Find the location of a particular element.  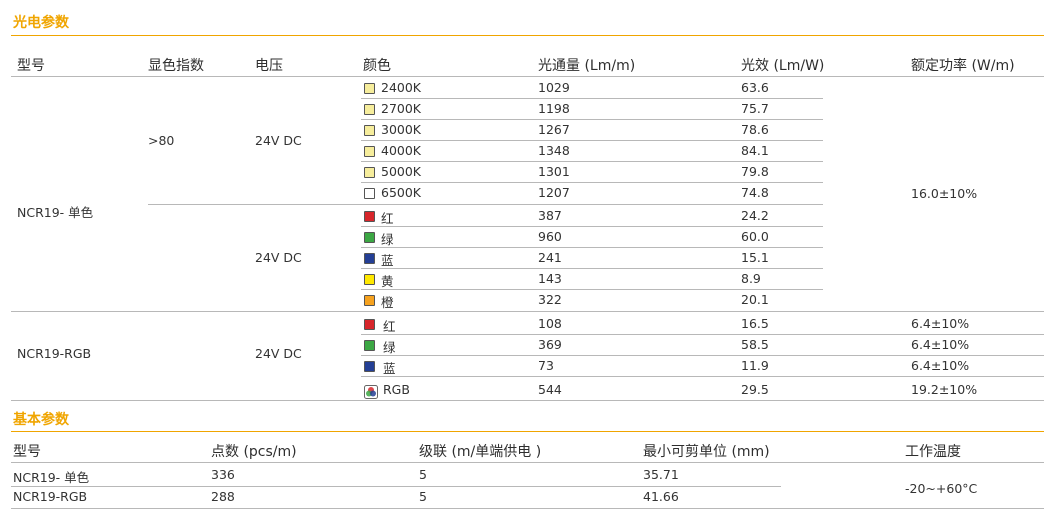

basic-header-min-cut: 最小可剪单位 (mm) is located at coordinates (706, 452).